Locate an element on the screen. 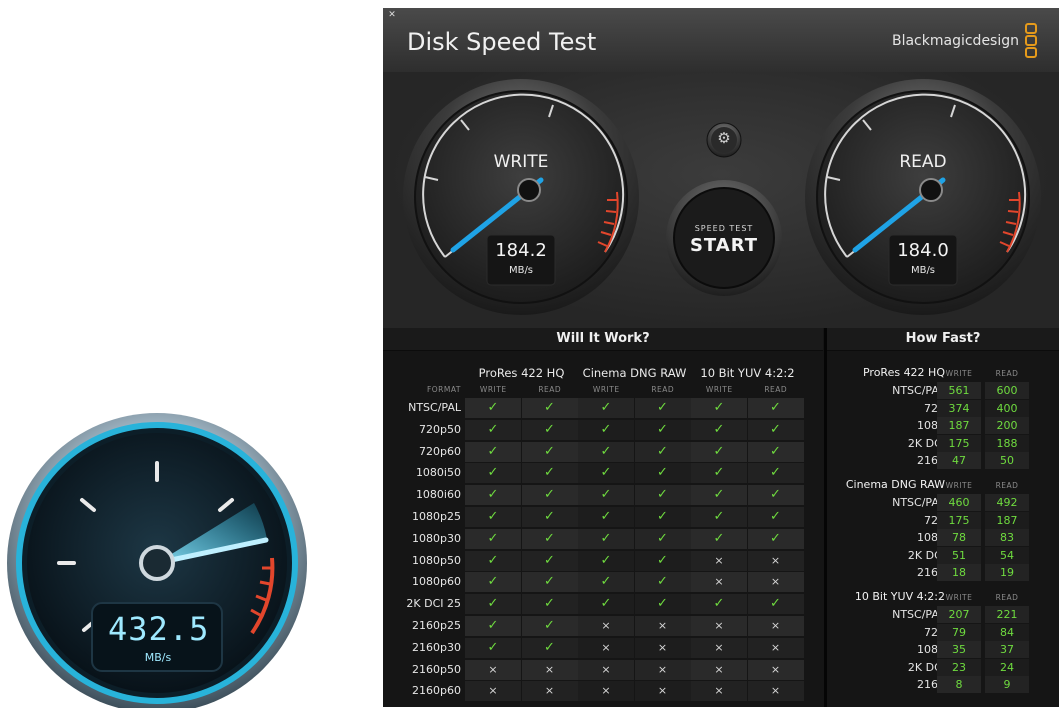 This screenshot has height=712, width=1059. how-fast-title: How Fast? is located at coordinates (943, 339).